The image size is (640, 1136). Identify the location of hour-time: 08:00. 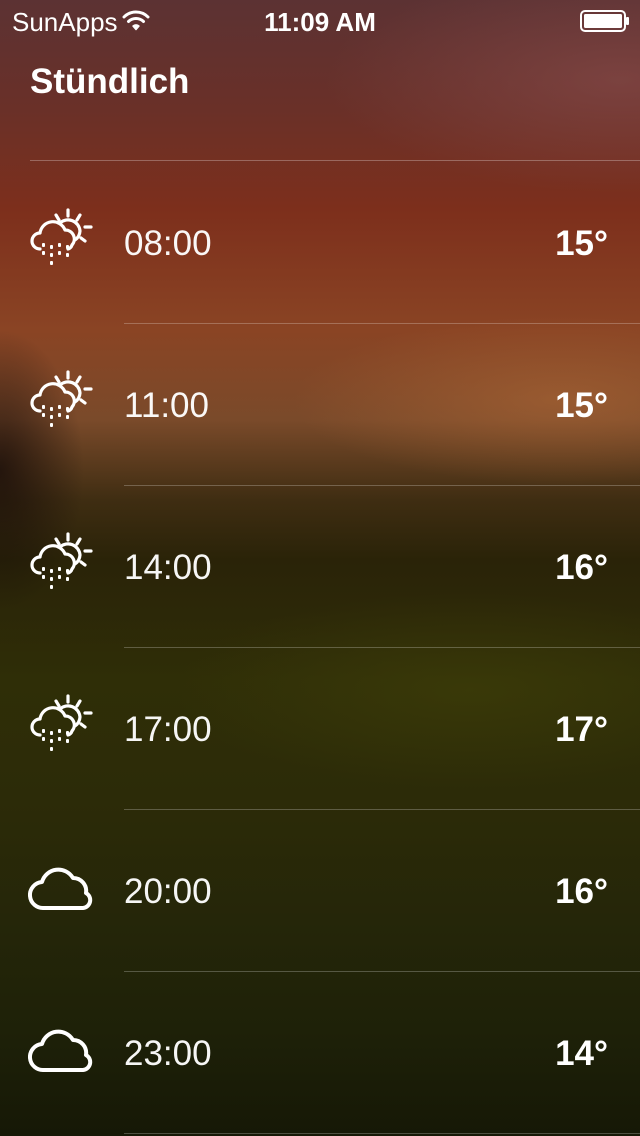
(168, 243).